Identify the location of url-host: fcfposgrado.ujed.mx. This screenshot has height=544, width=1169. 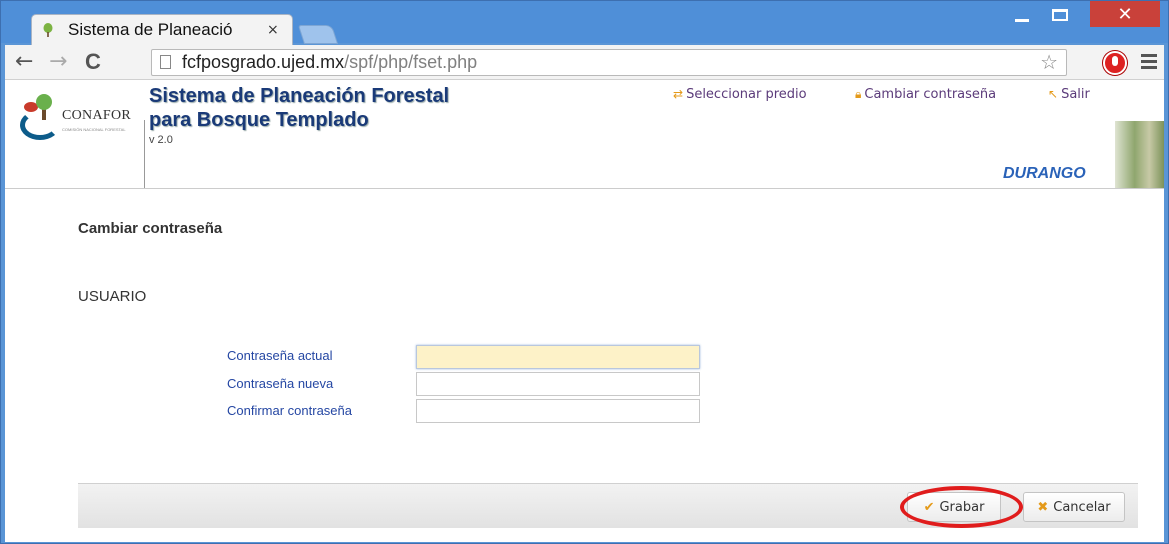
(263, 62).